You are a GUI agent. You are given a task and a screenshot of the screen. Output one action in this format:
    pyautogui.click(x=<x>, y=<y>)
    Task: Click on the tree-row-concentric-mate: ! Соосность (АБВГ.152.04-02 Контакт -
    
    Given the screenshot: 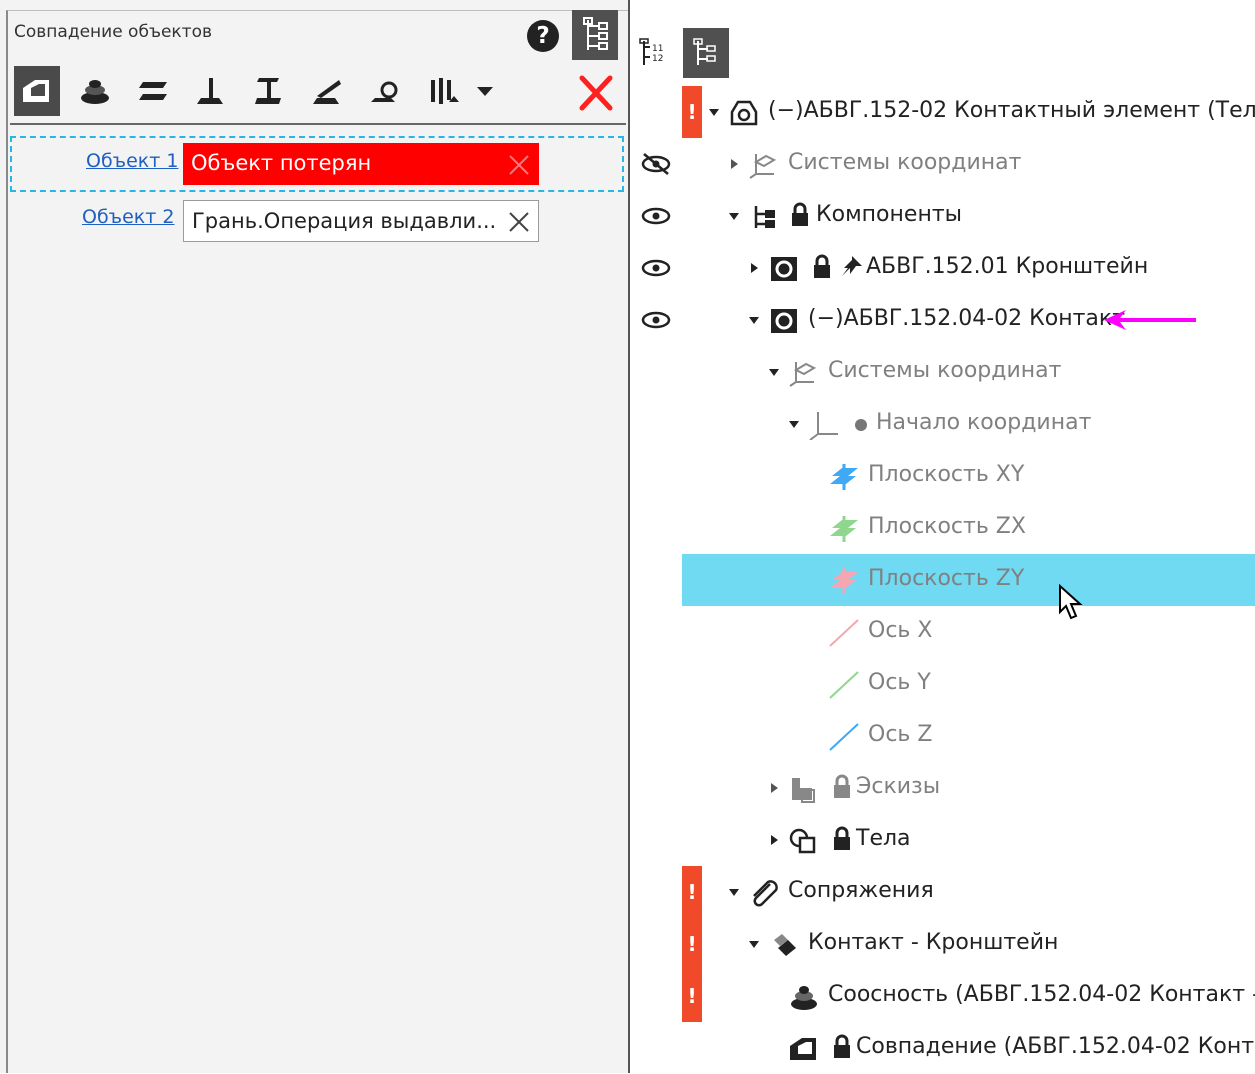 What is the action you would take?
    pyautogui.click(x=942, y=996)
    